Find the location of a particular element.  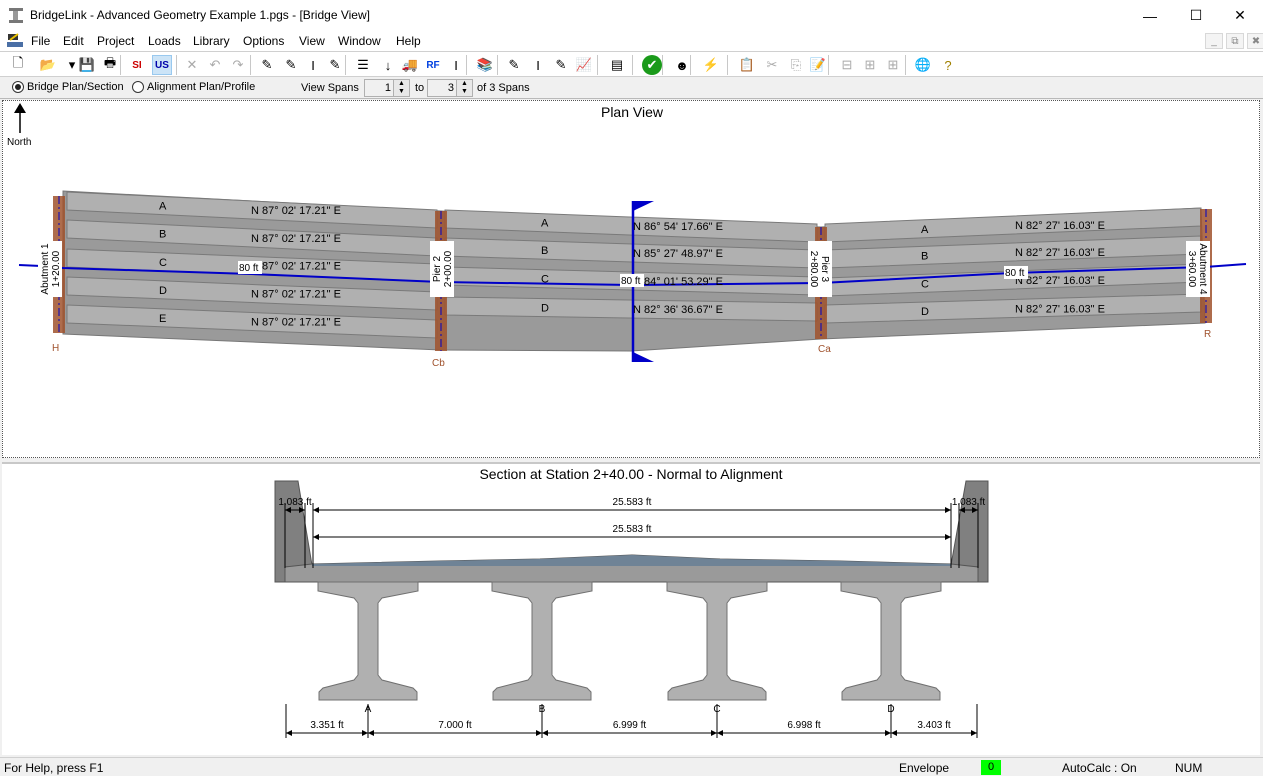

support-name: Pier 2 is located at coordinates (437, 269).